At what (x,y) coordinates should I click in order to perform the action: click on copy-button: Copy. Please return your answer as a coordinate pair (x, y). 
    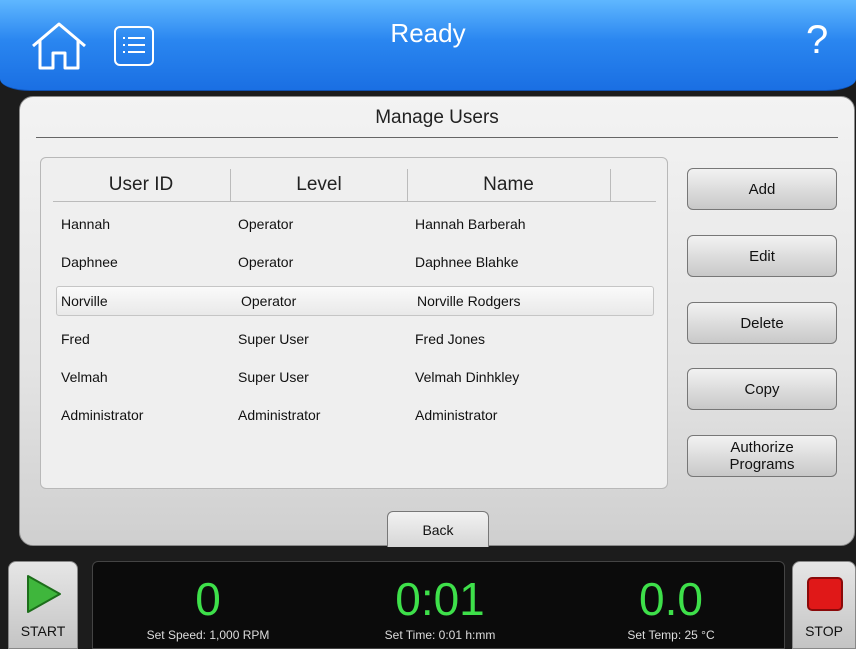
    Looking at the image, I should click on (762, 389).